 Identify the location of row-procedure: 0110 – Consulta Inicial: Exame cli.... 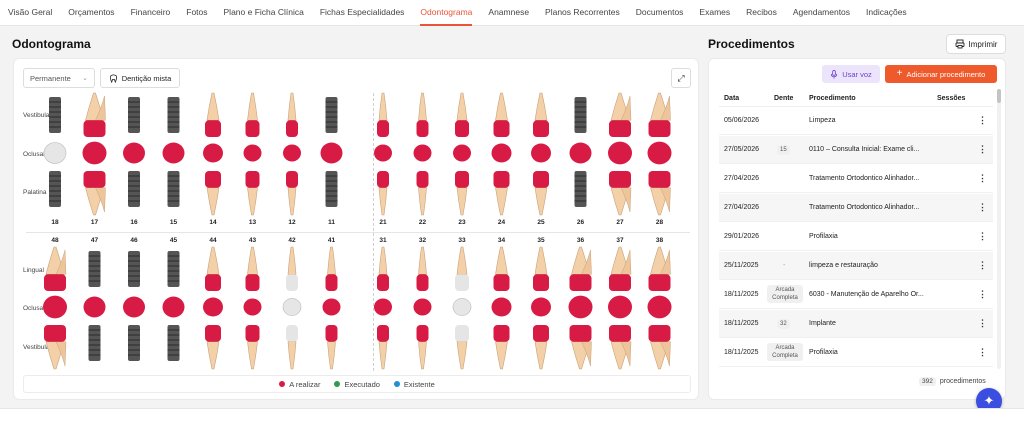
(864, 149).